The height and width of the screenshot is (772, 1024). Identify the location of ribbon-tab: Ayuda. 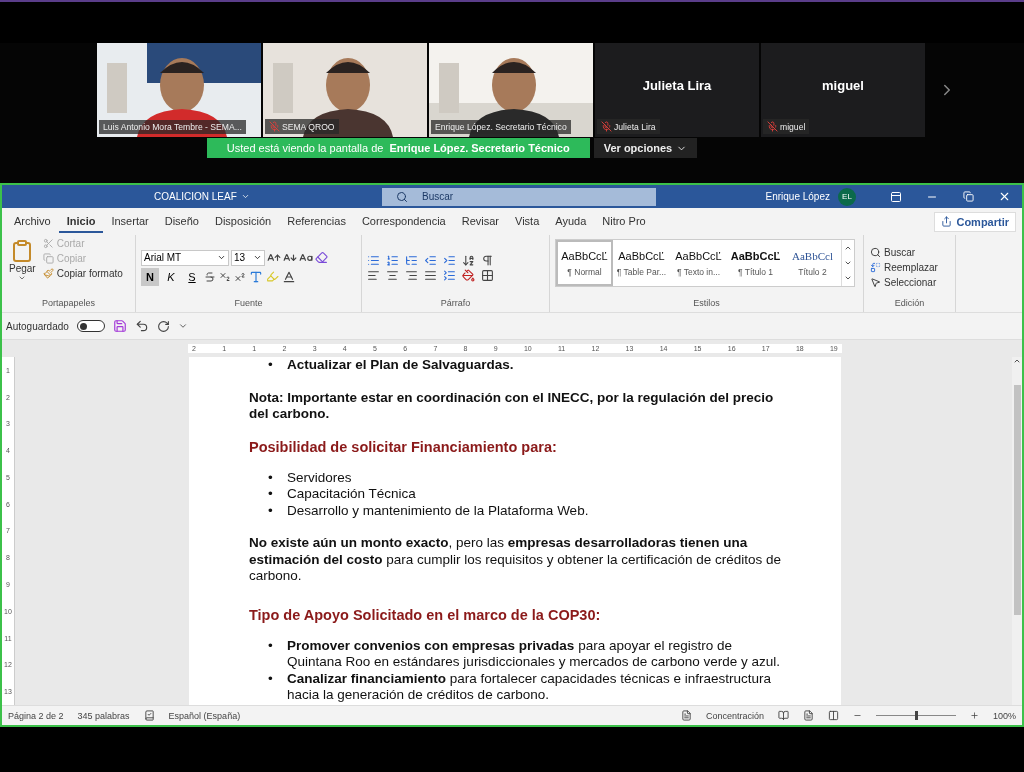
(571, 221).